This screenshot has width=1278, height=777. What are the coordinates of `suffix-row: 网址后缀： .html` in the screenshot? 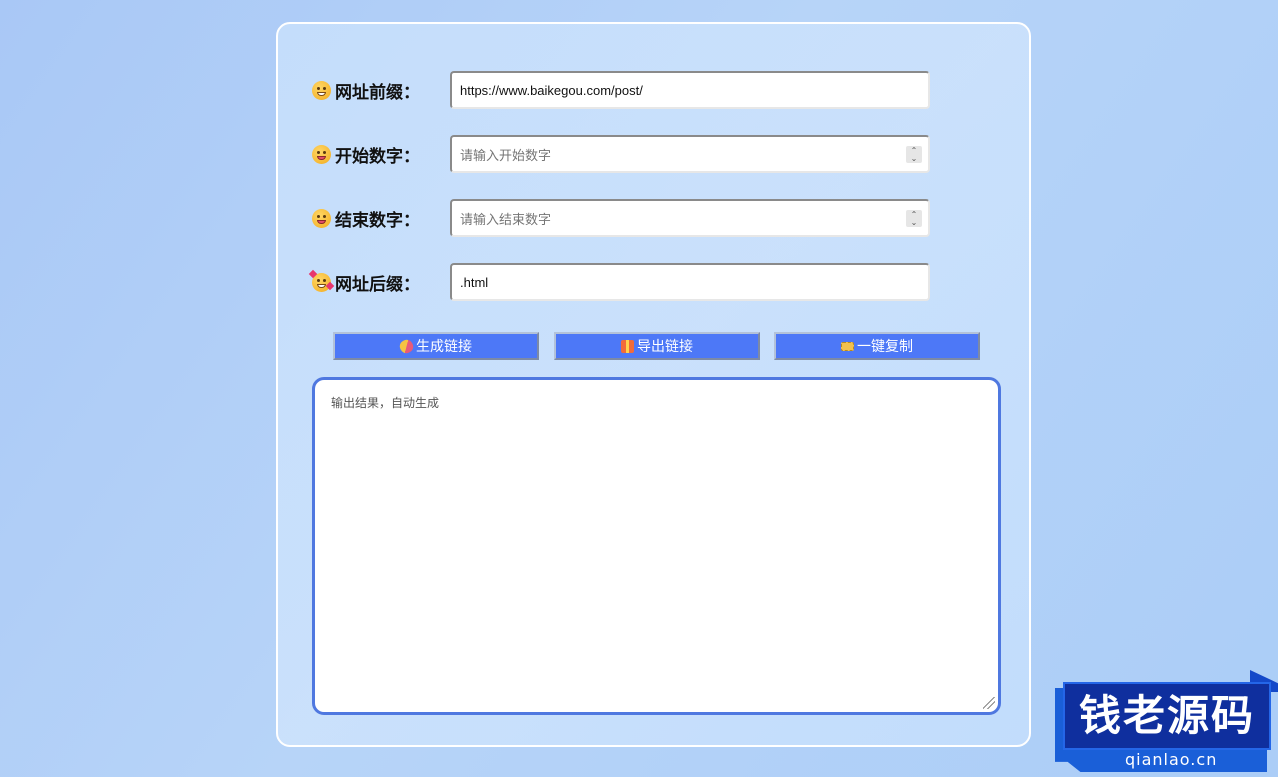 It's located at (619, 282).